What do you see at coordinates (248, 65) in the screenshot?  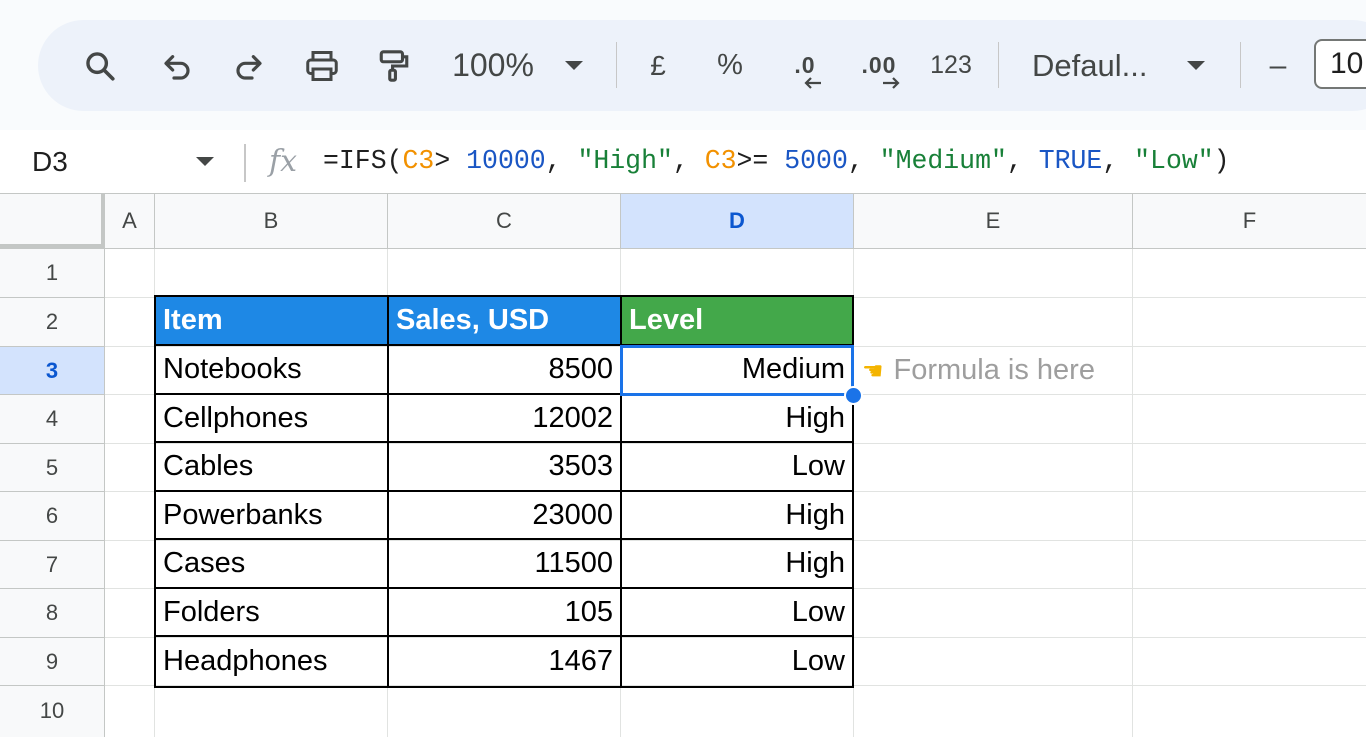 I see `redo-icon` at bounding box center [248, 65].